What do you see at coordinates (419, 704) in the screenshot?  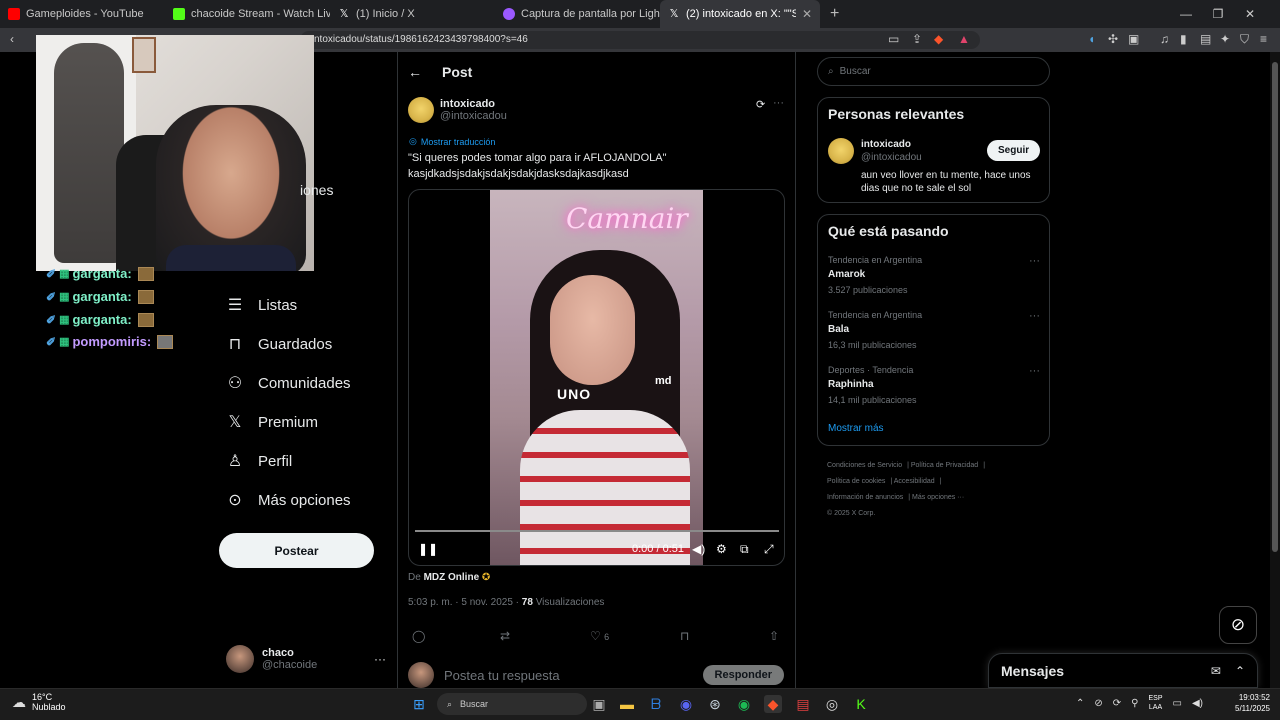 I see `windows-start-icon: ⊞` at bounding box center [419, 704].